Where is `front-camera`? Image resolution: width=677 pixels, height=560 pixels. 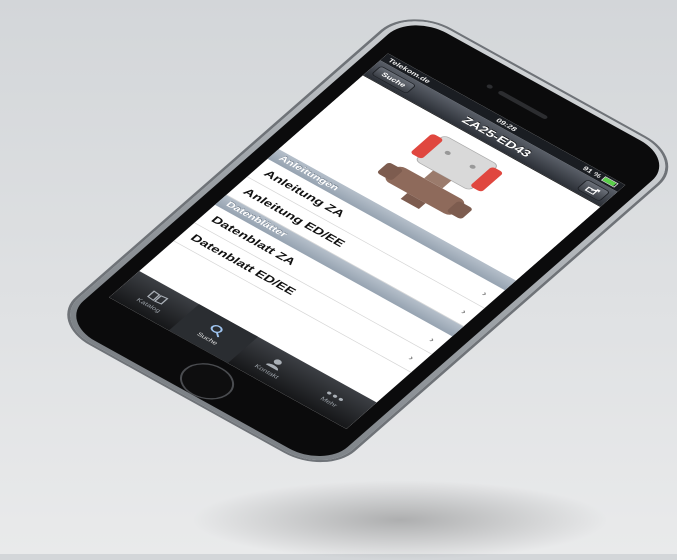
front-camera is located at coordinates (489, 86).